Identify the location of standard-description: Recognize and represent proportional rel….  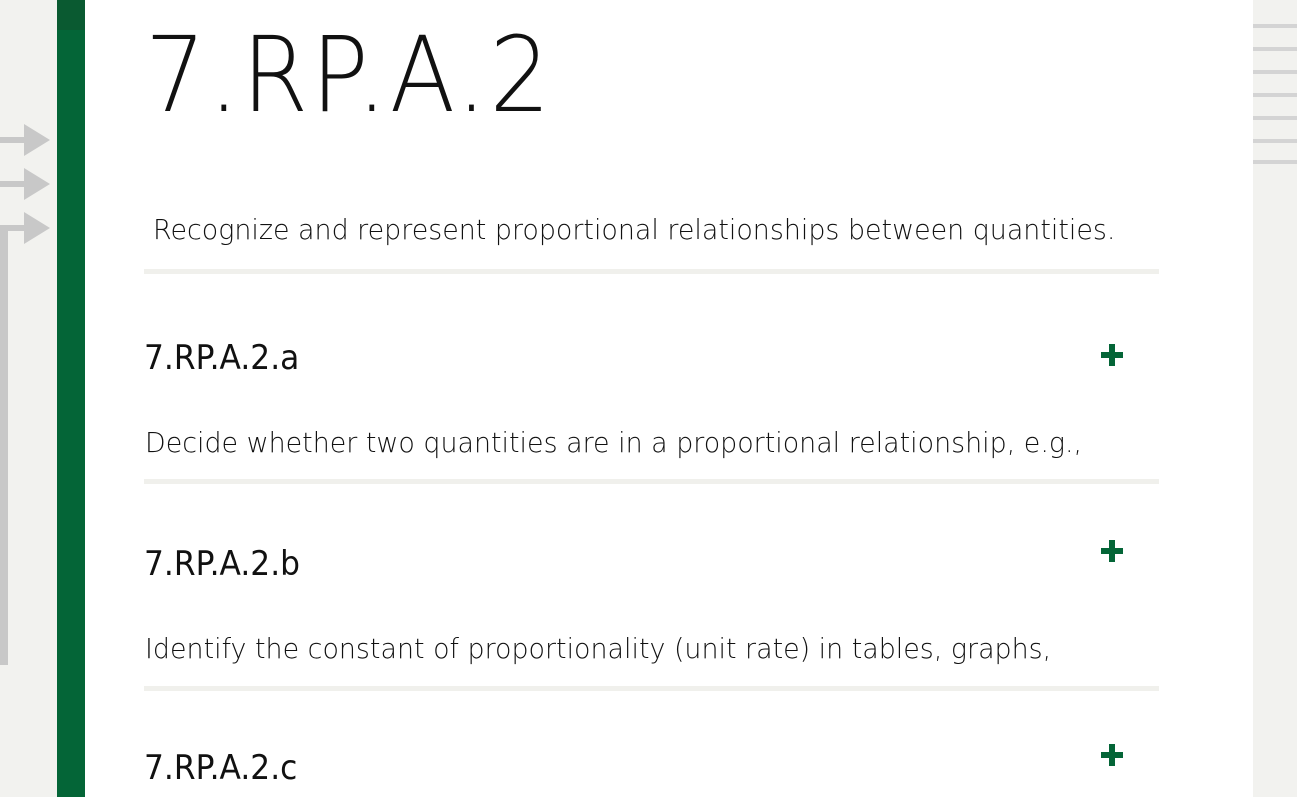
(634, 229).